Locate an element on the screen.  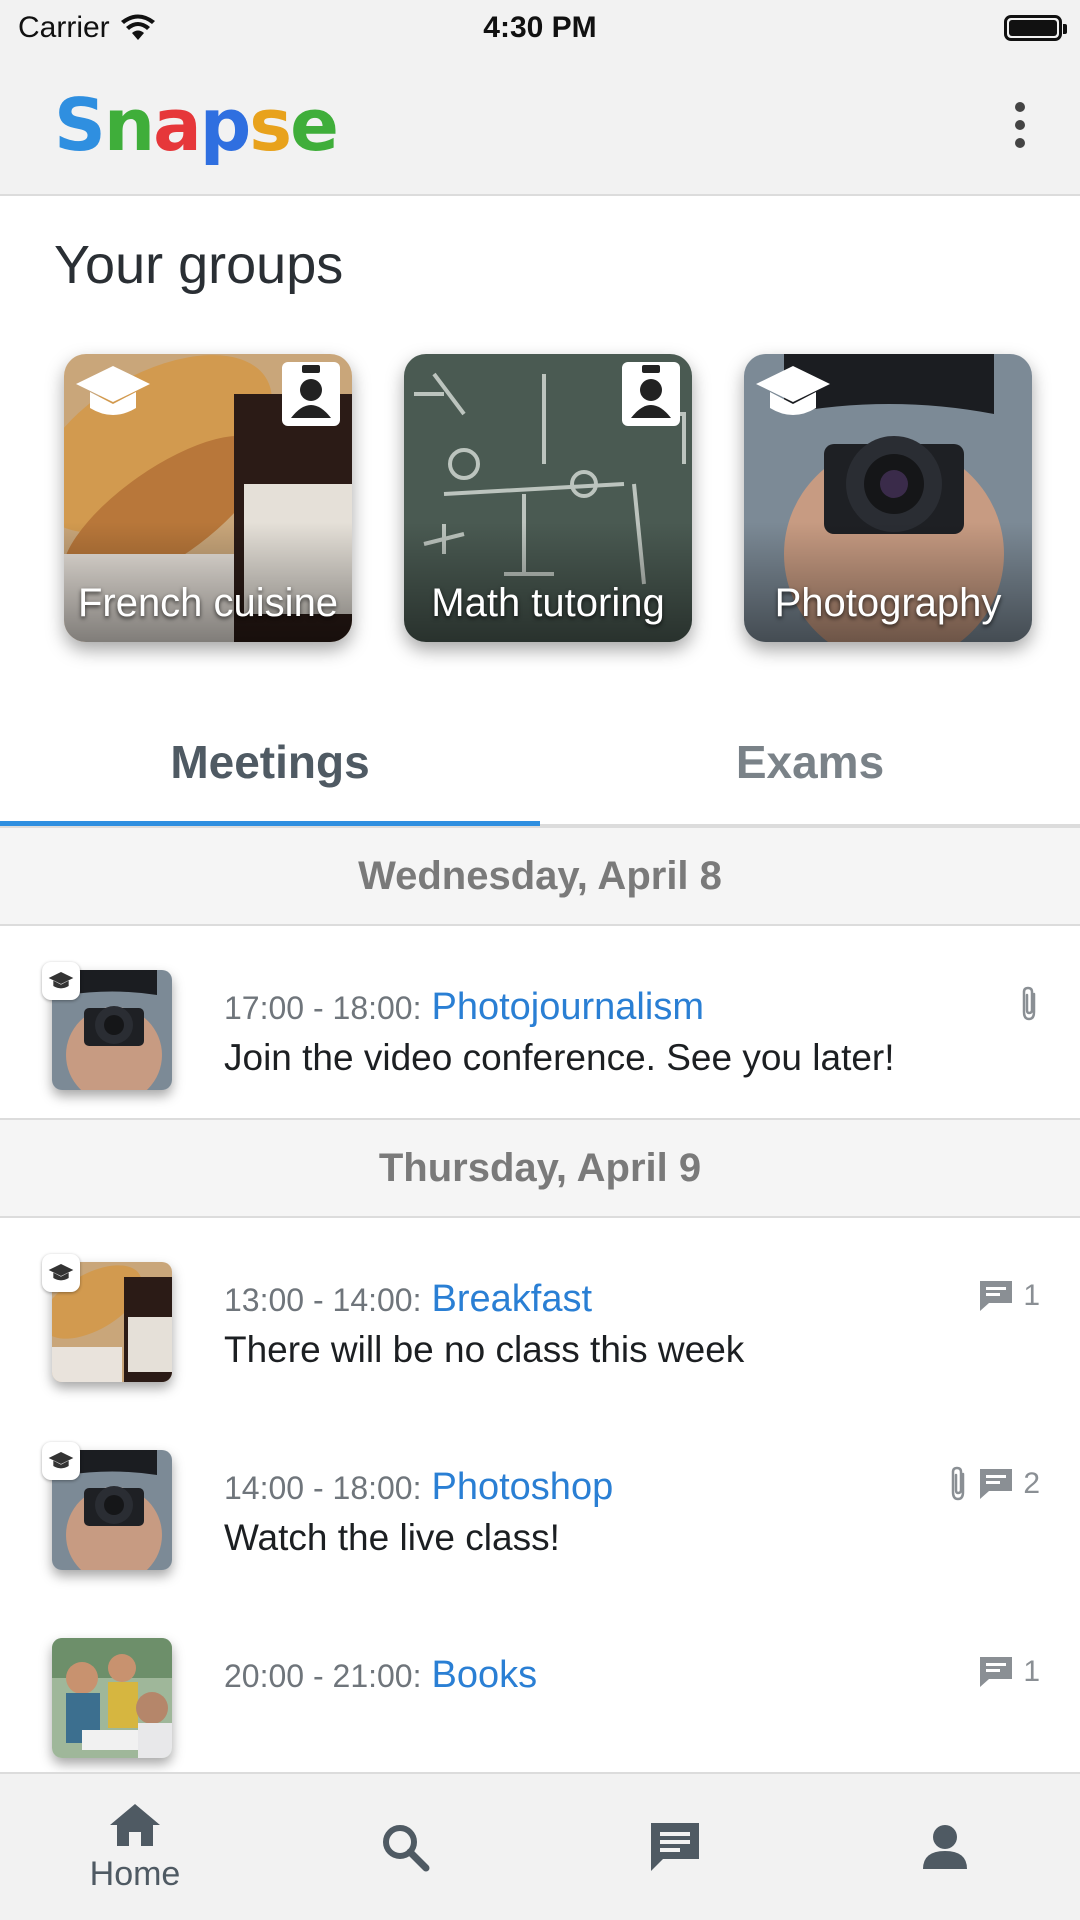
profile-icon is located at coordinates (945, 1847).